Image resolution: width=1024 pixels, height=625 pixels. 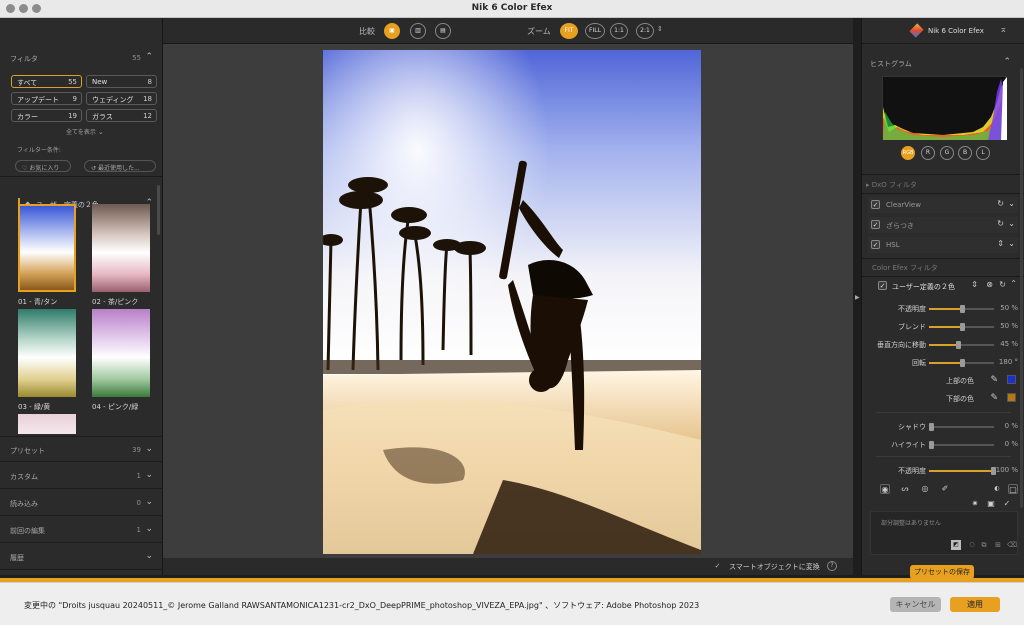 What do you see at coordinates (983, 153) in the screenshot?
I see `channel-l-button: L` at bounding box center [983, 153].